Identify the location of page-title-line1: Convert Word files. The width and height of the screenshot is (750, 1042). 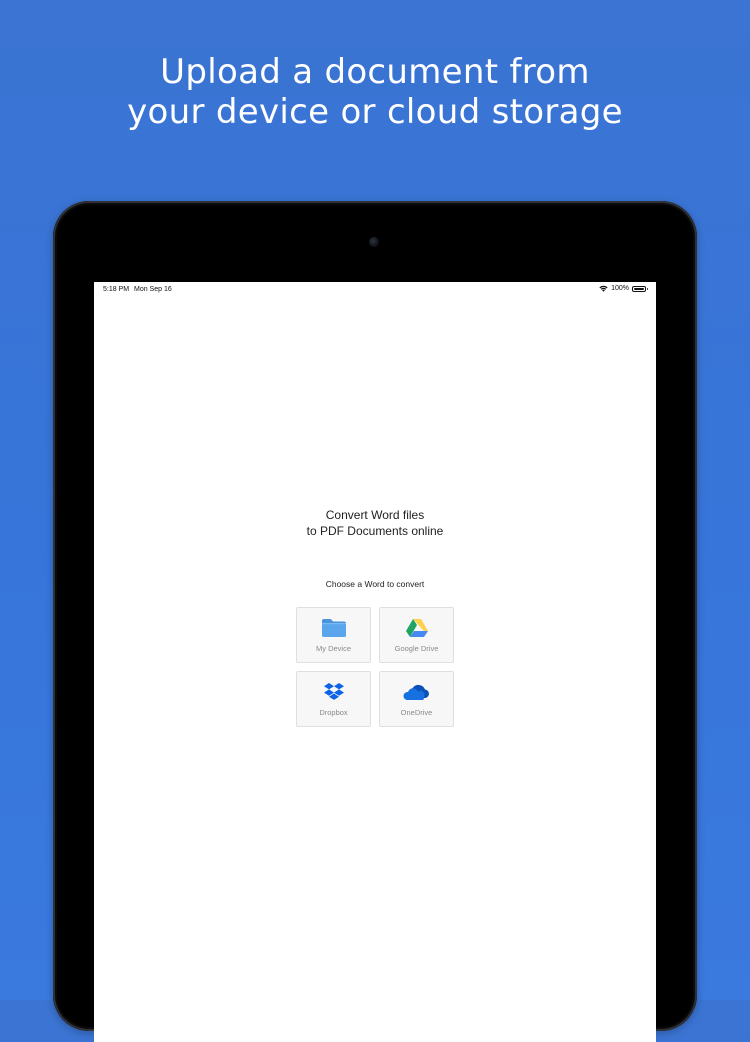
(375, 515).